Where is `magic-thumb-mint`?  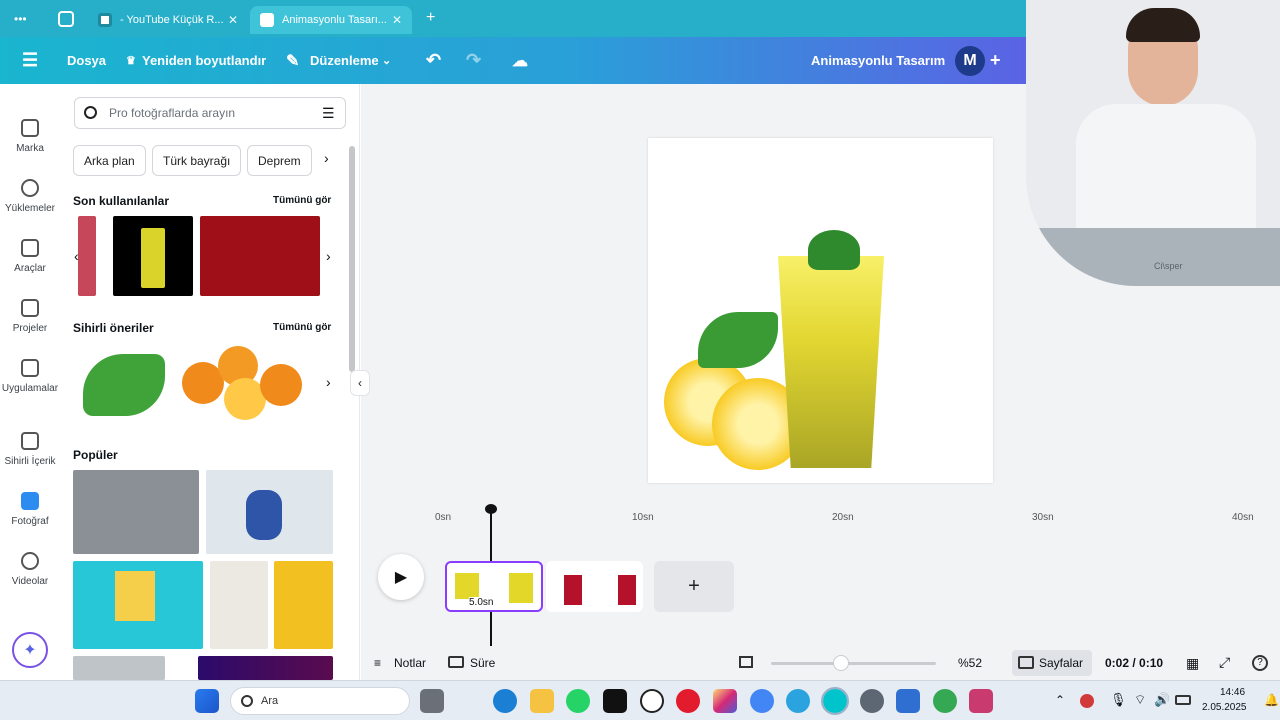
magic-thumb-mint is located at coordinates (124, 383).